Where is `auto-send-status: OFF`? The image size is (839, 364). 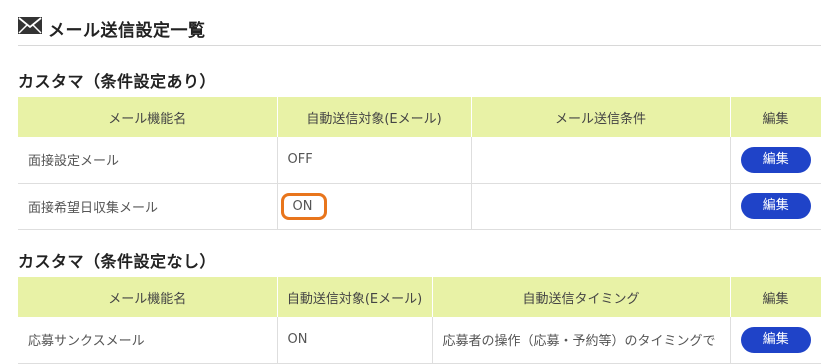
auto-send-status: OFF is located at coordinates (373, 160).